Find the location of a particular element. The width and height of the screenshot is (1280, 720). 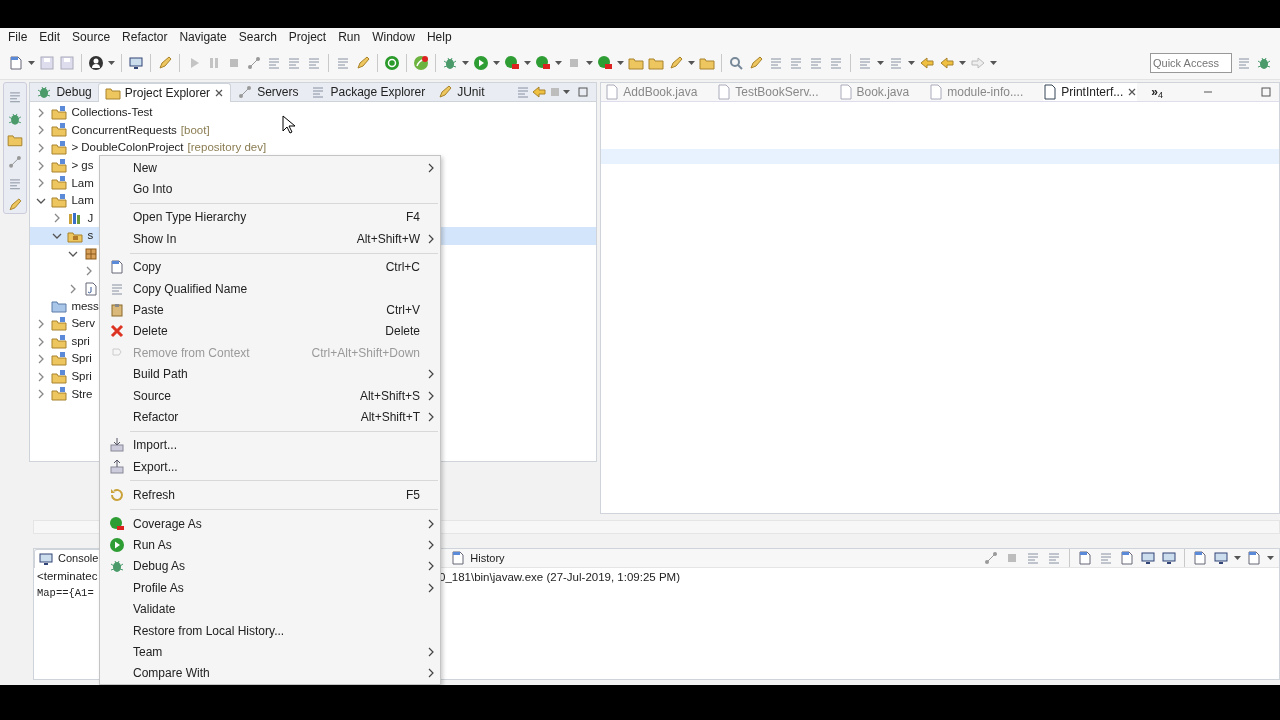

console-text: <terminatec is located at coordinates (67, 576).